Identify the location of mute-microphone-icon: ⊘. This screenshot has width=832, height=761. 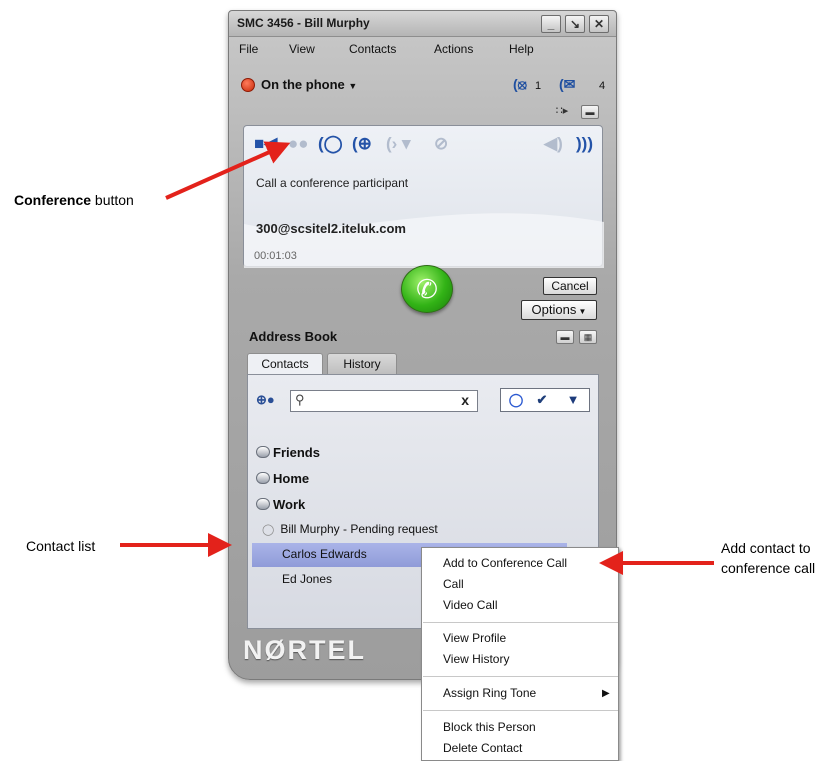
(441, 144).